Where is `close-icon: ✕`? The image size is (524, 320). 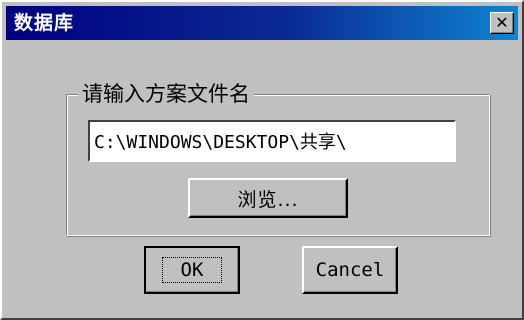
close-icon: ✕ is located at coordinates (502, 22).